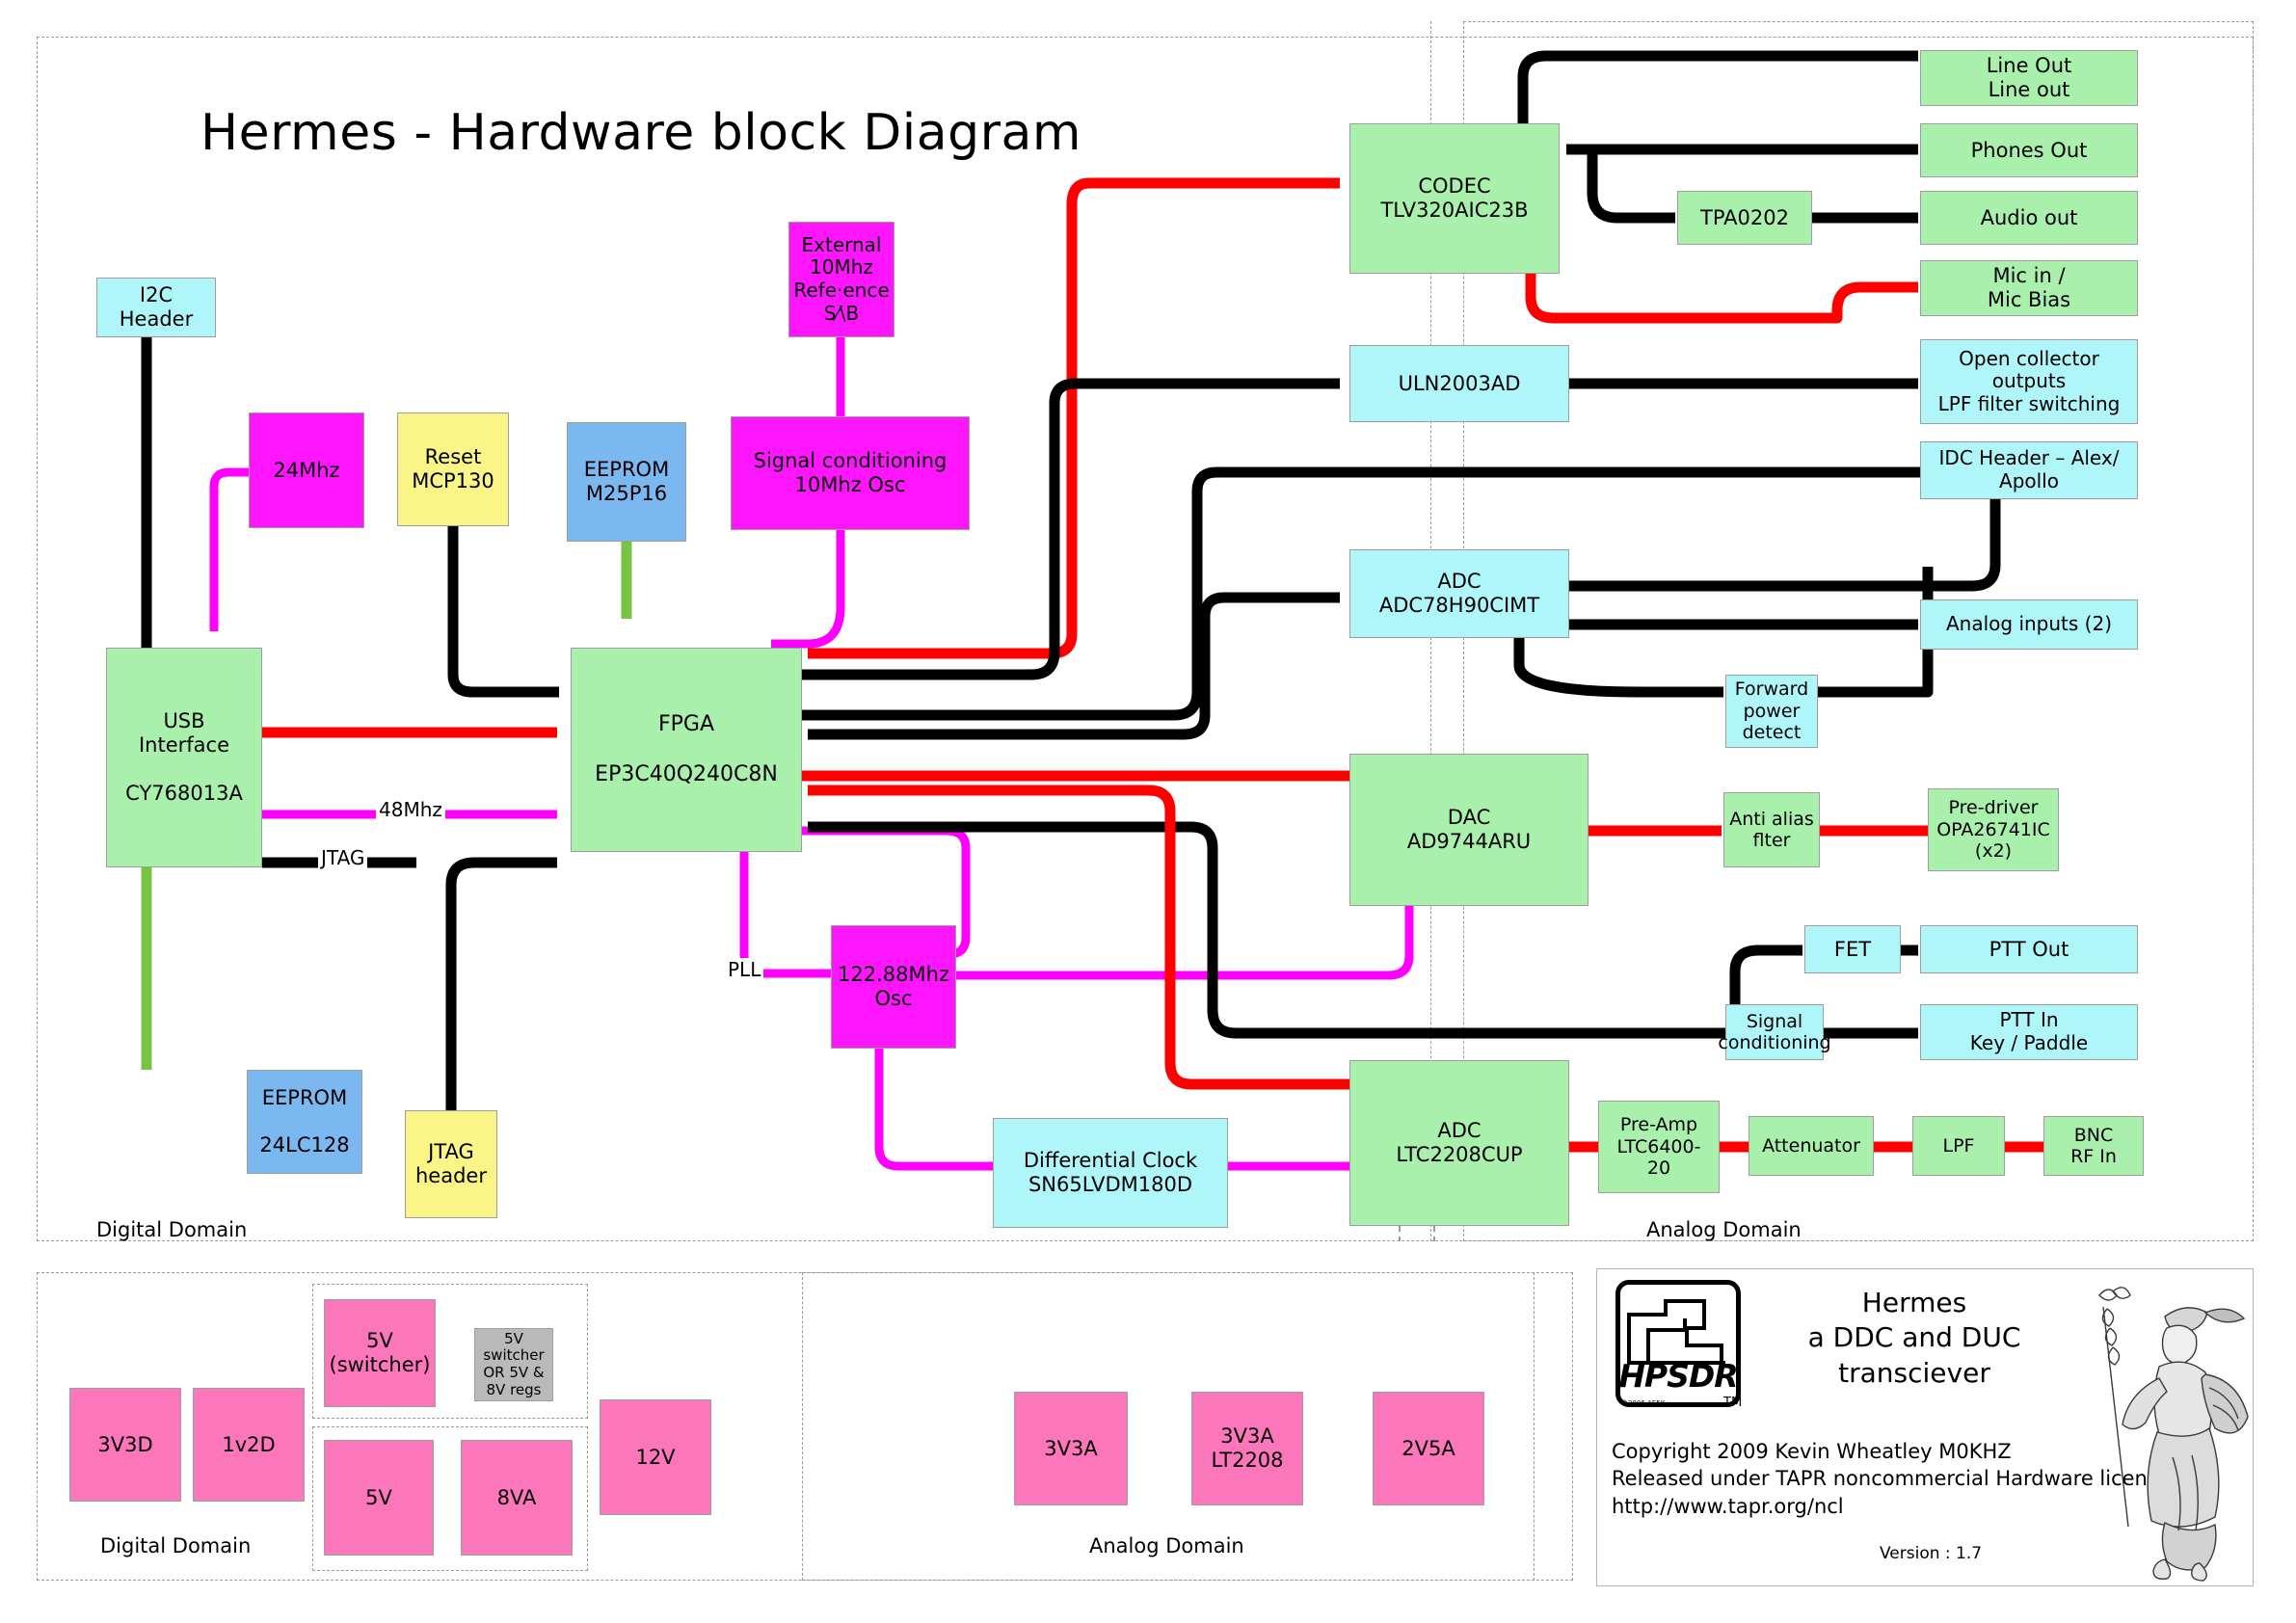  I want to click on block-differential-clock: Differential Clock SN65LVDM180D, so click(1111, 1173).